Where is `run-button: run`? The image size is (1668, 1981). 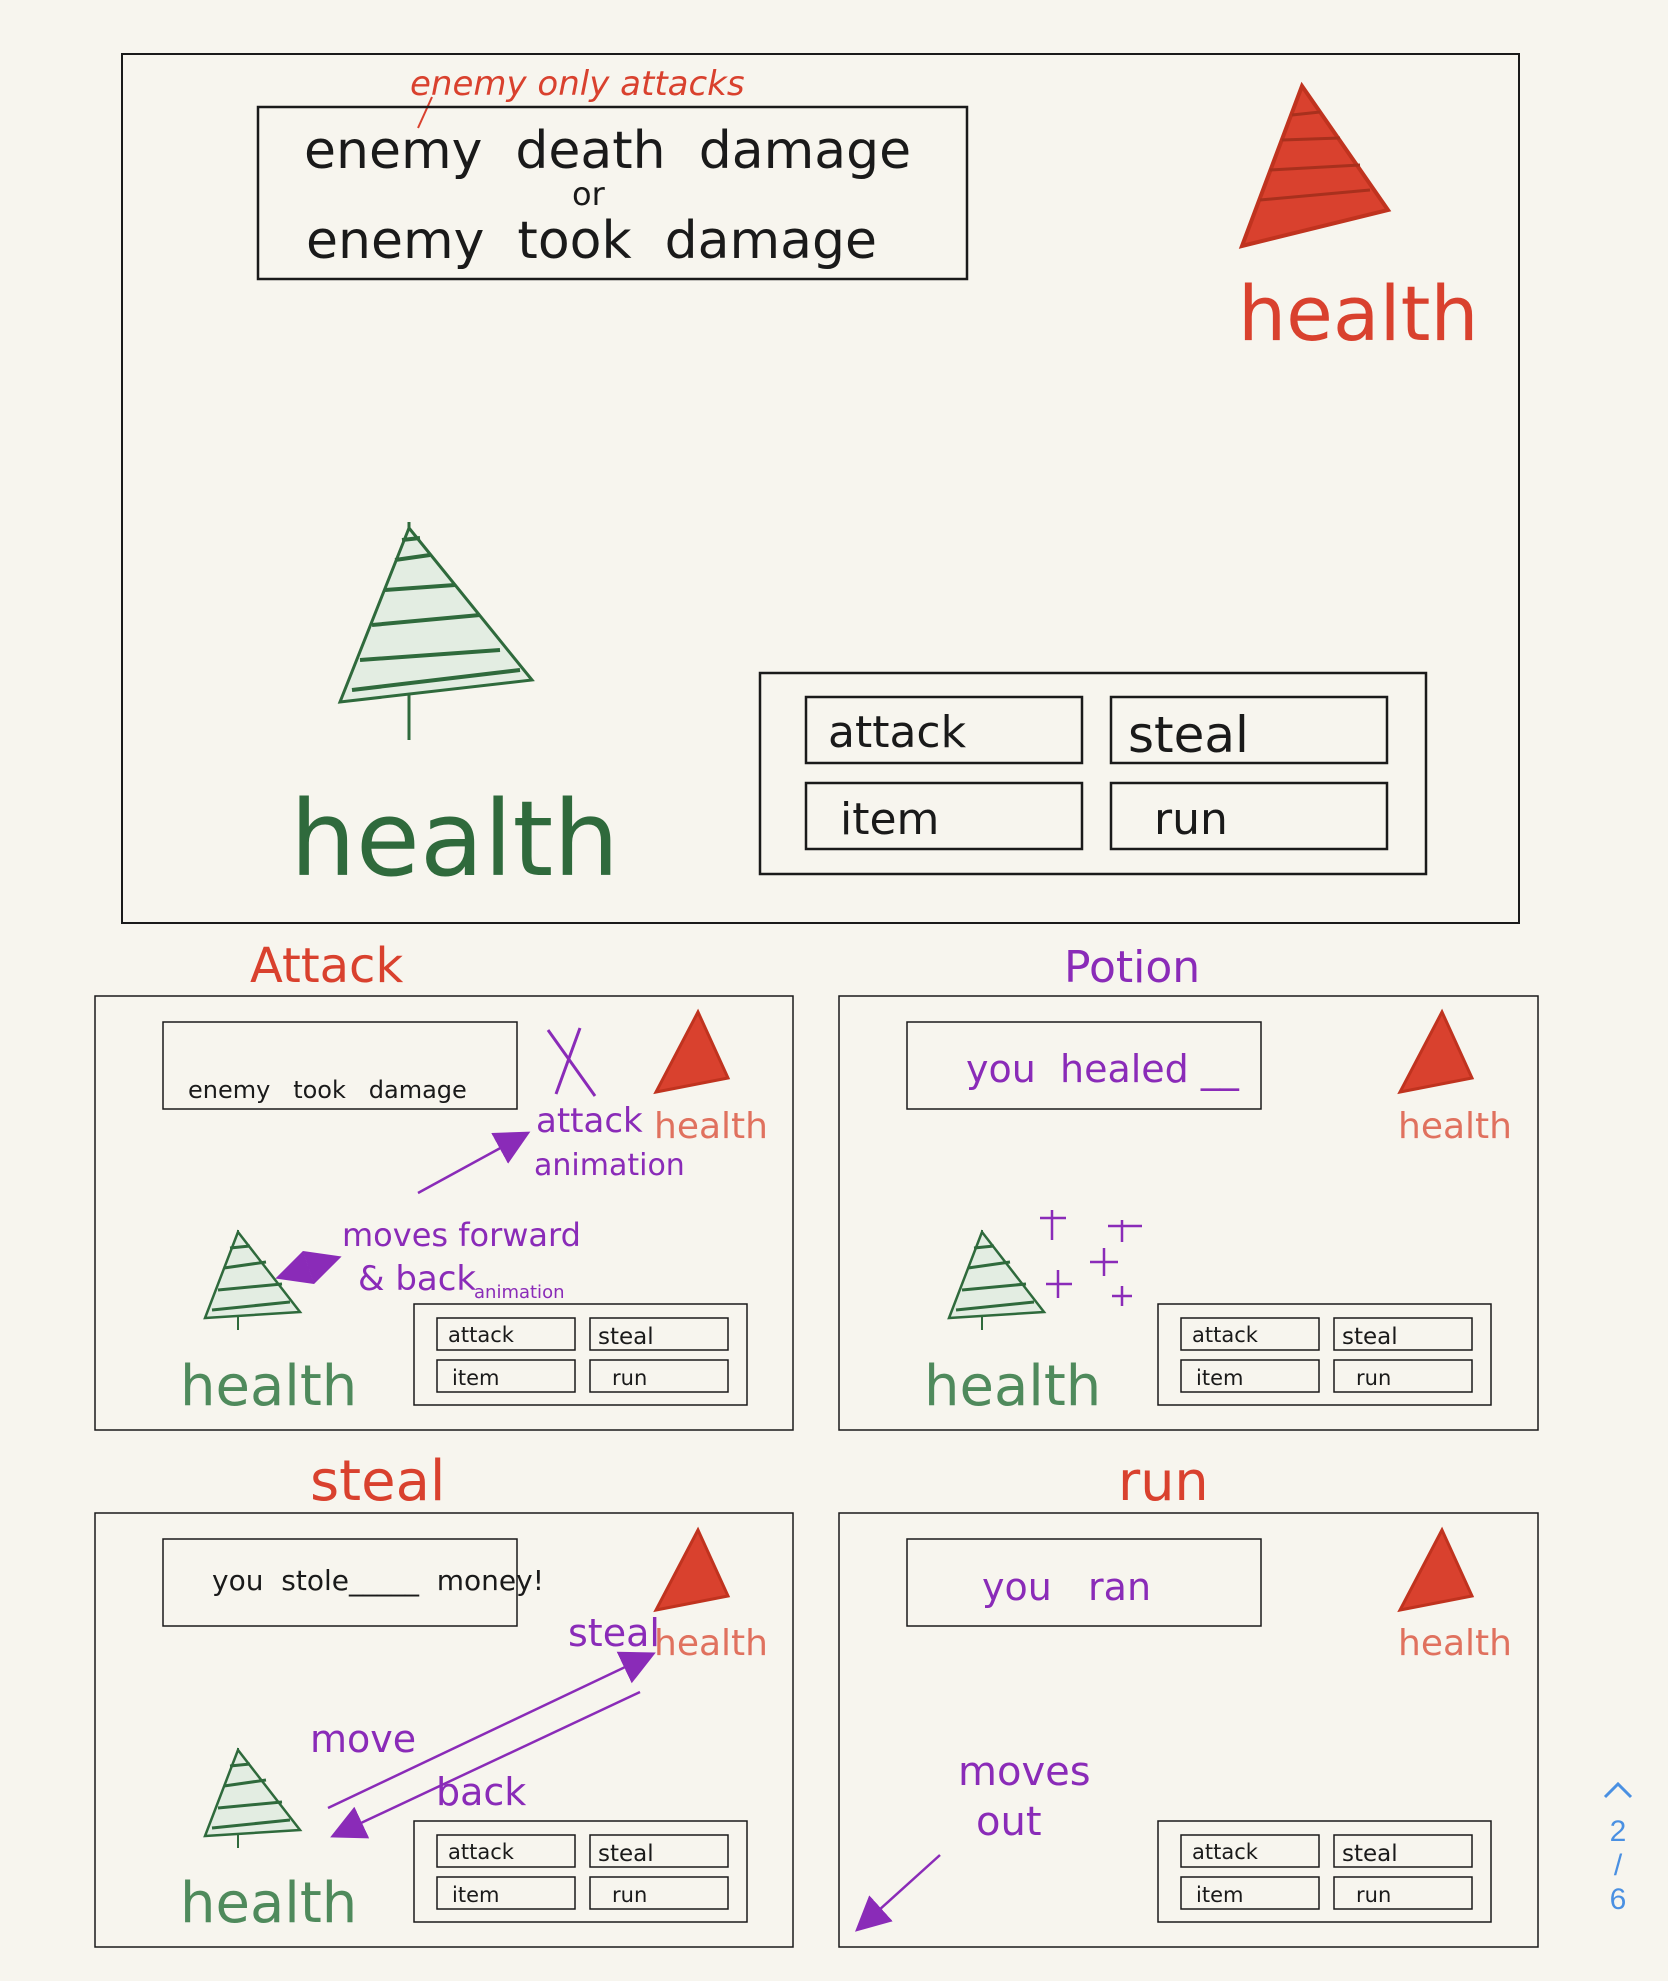 run-button: run is located at coordinates (1249, 816).